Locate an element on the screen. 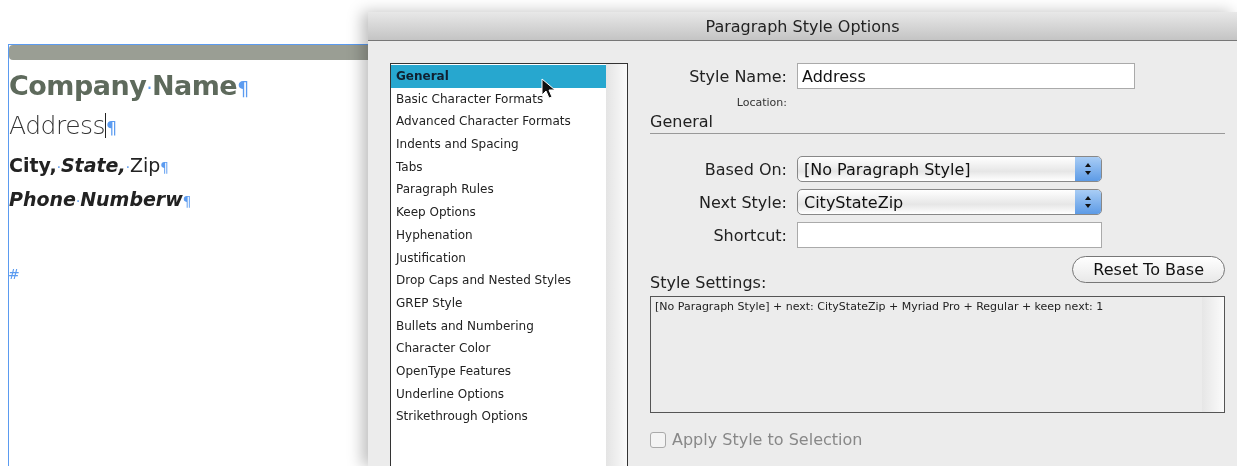  shortcut-field is located at coordinates (949, 235).